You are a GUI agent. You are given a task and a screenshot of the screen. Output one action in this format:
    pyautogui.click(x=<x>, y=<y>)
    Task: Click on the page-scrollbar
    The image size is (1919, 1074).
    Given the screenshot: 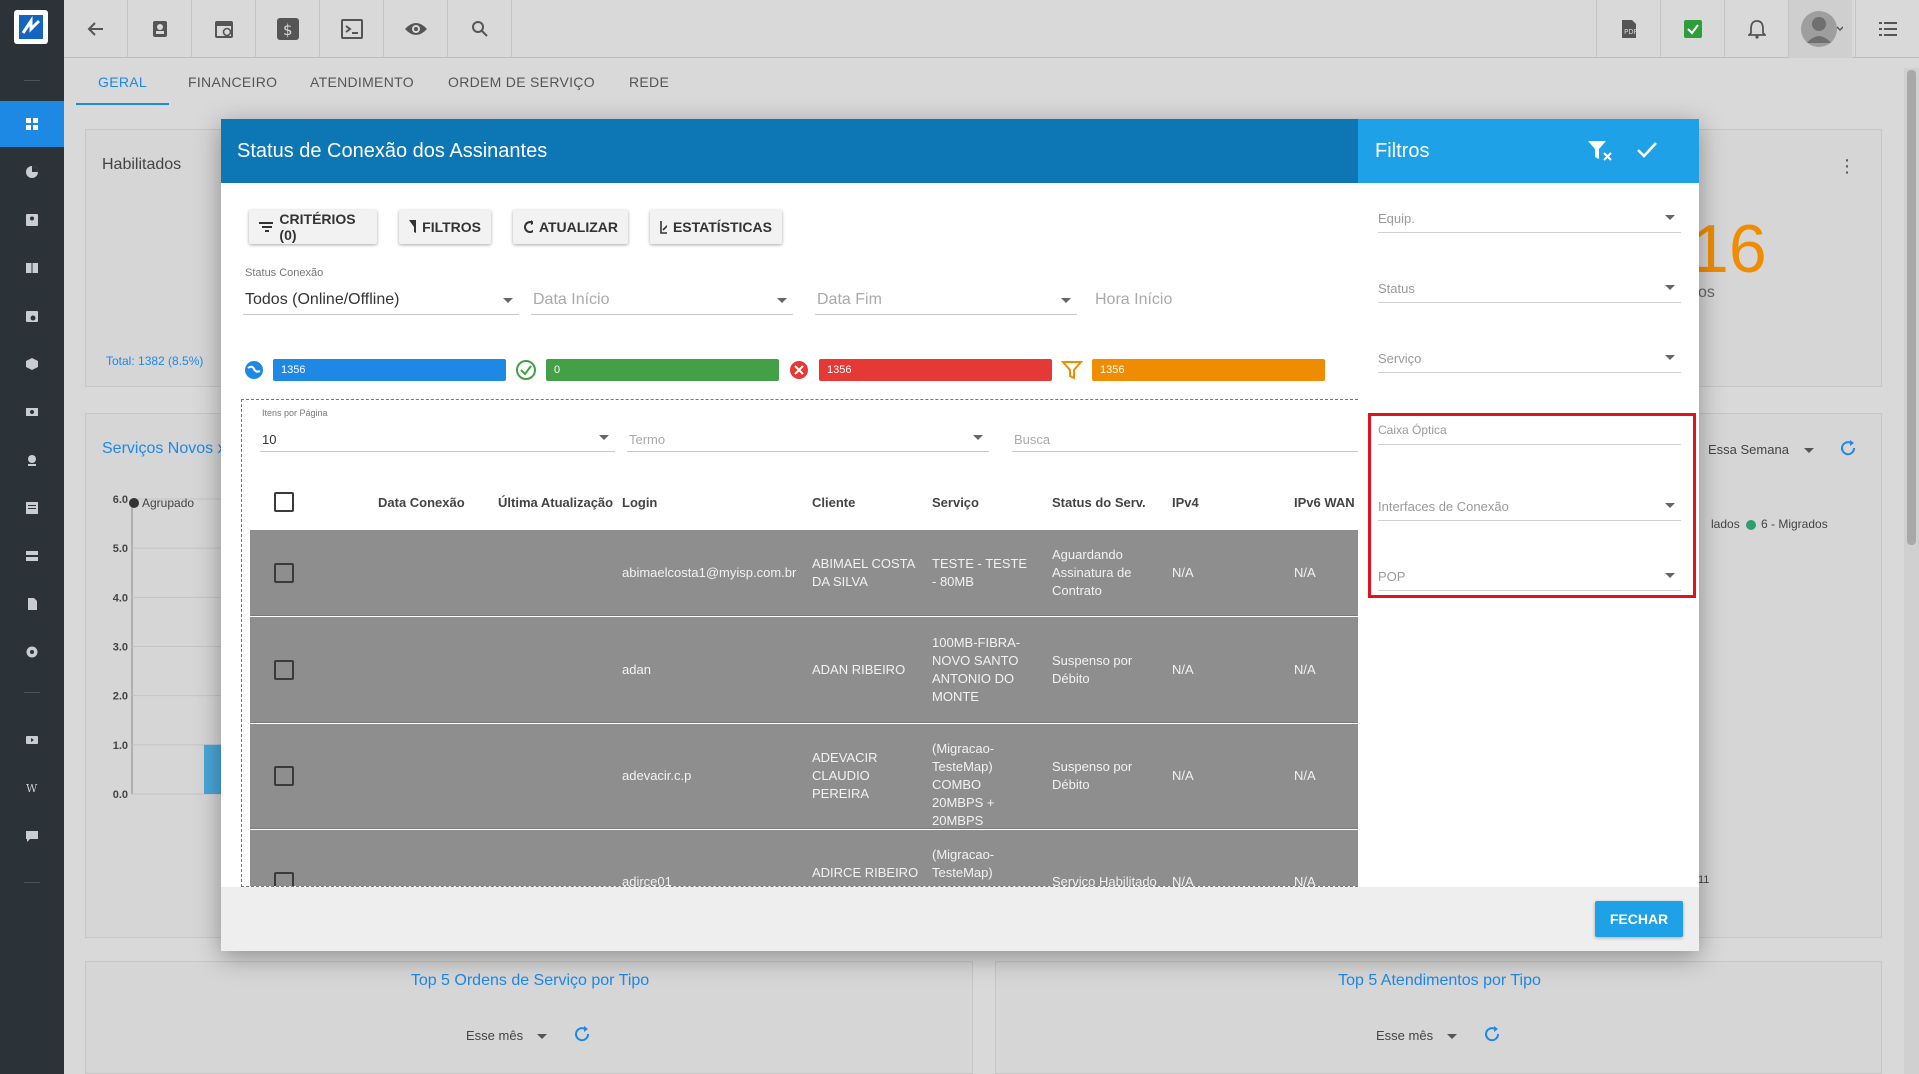 What is the action you would take?
    pyautogui.click(x=1911, y=571)
    